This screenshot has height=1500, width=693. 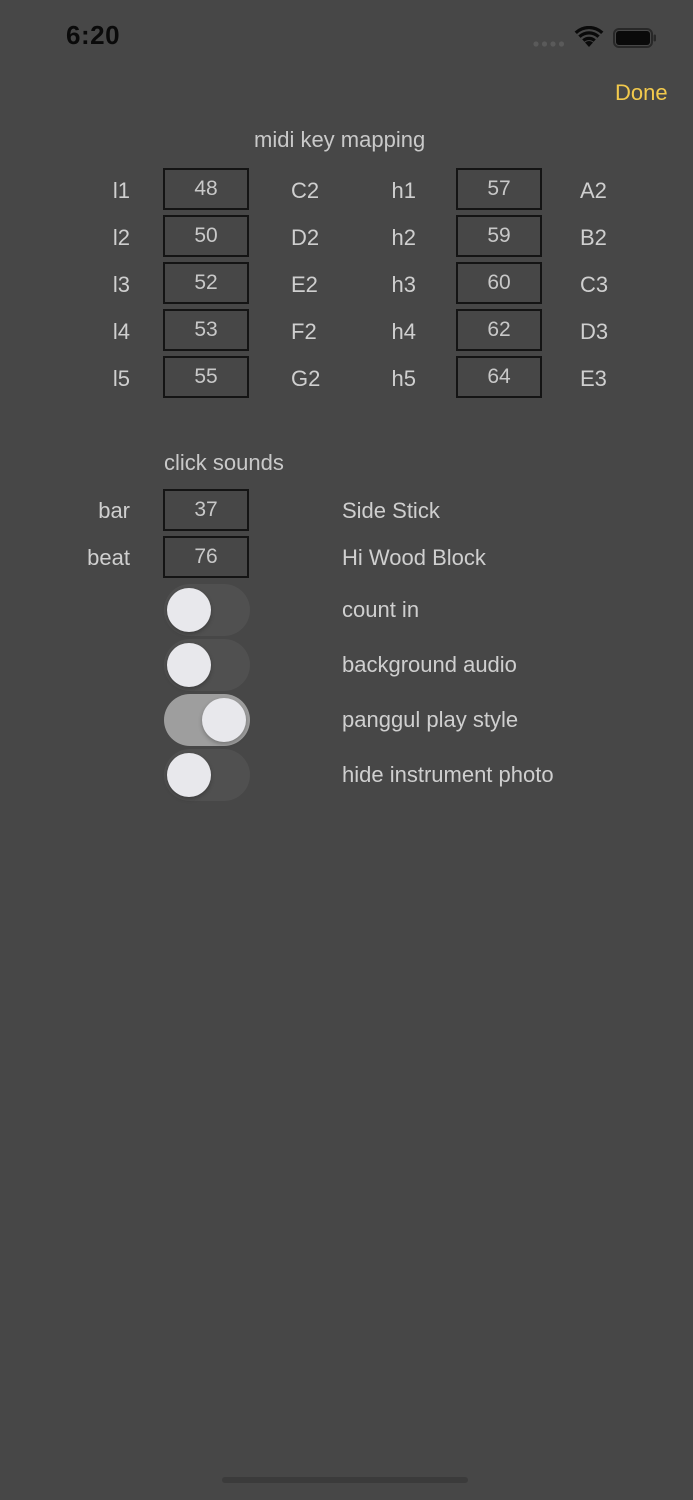 I want to click on high-key-label-h5: h5, so click(x=403, y=378).